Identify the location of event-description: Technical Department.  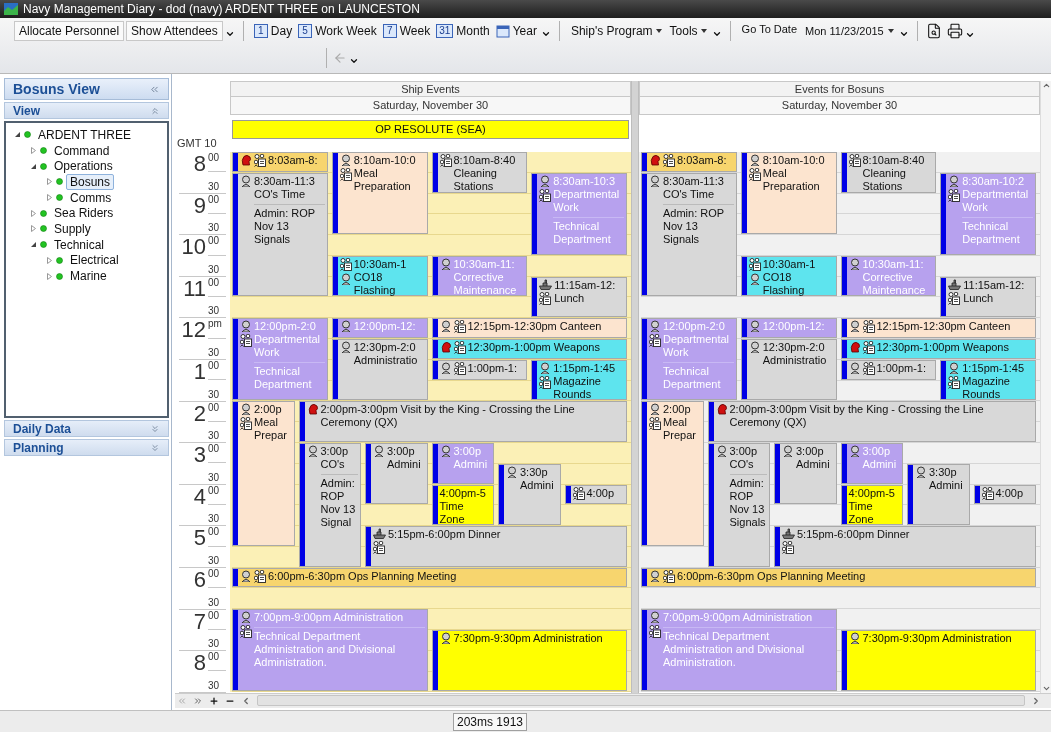
(289, 377).